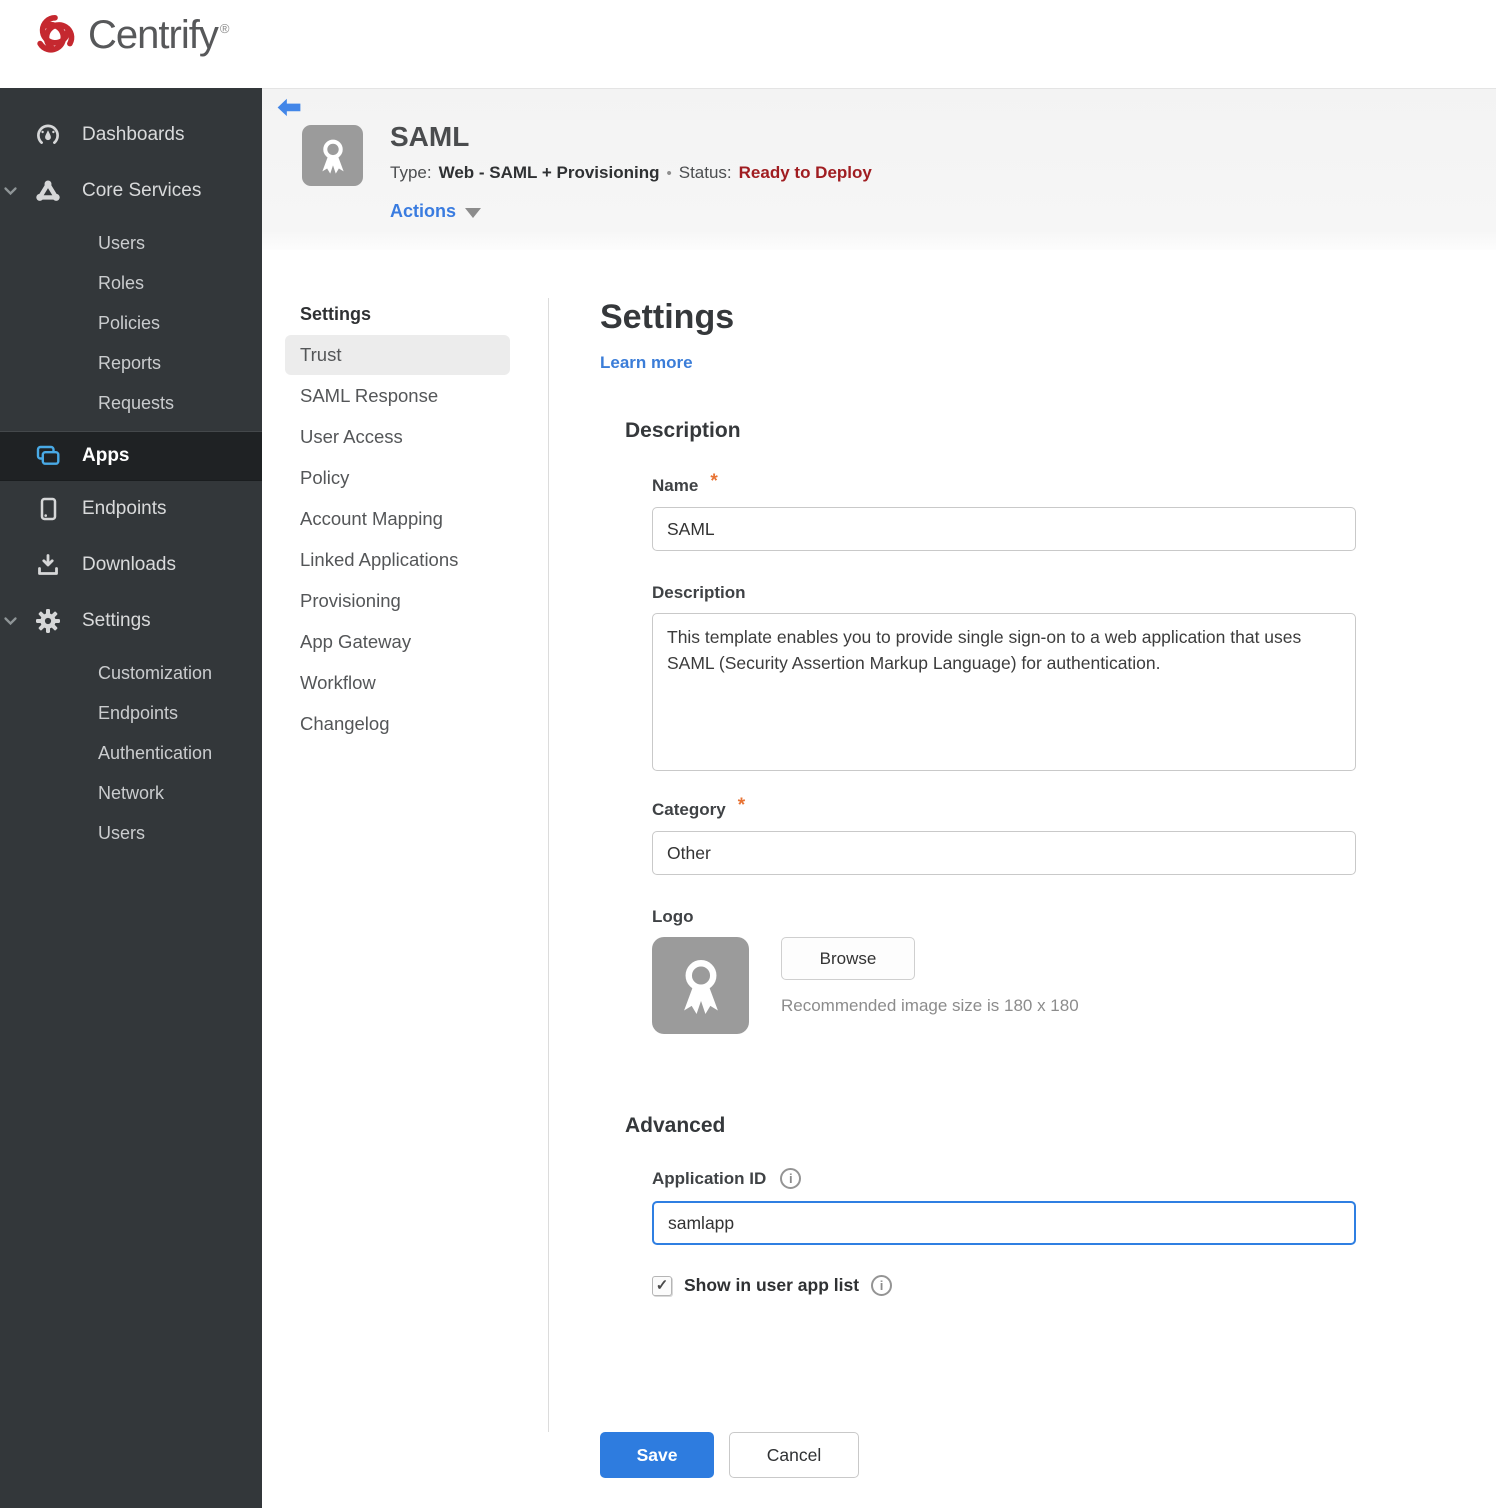  I want to click on name-label: Name, so click(675, 485).